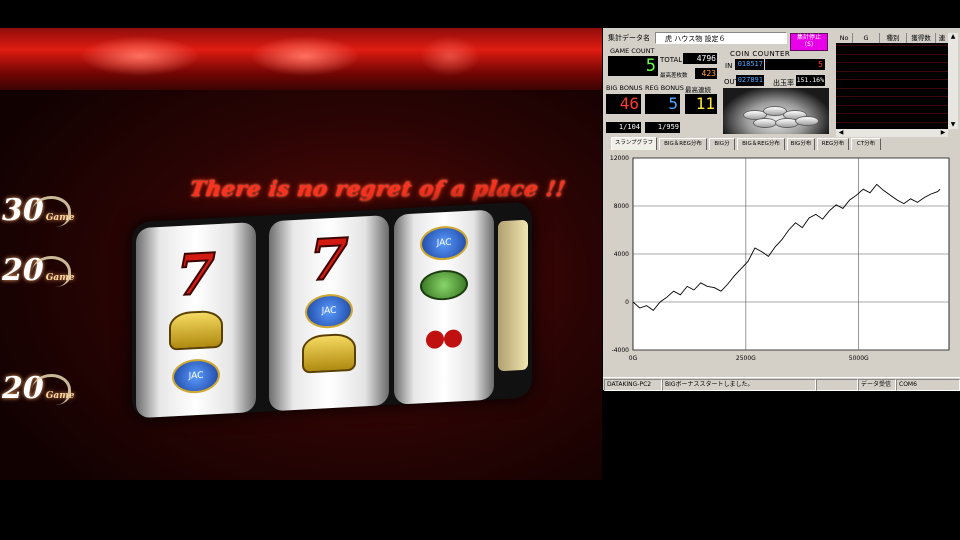  I want to click on coin-counter-label: COIN COUNTER, so click(760, 54).